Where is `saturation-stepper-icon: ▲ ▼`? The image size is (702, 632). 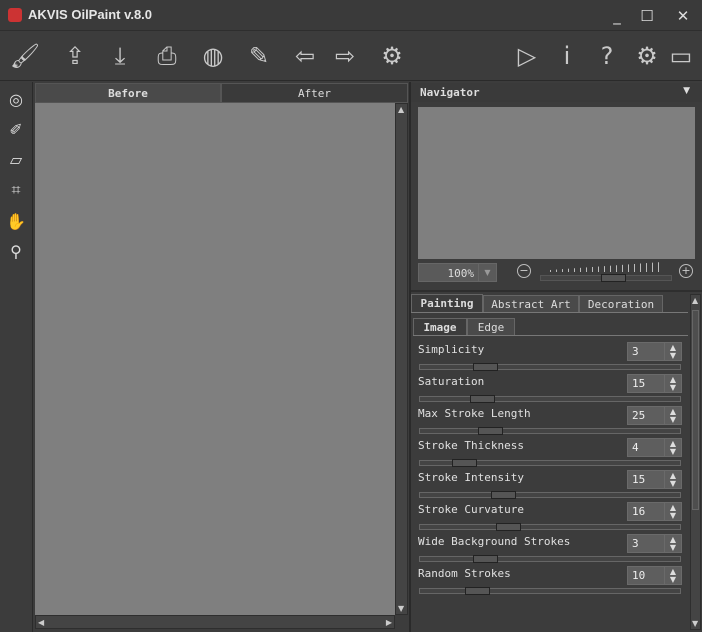
saturation-stepper-icon: ▲ ▼ is located at coordinates (672, 383).